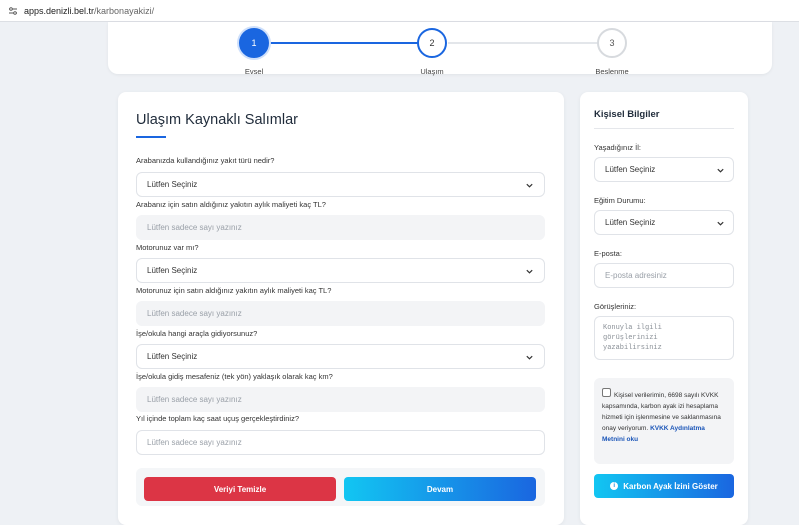 This screenshot has height=525, width=799. What do you see at coordinates (664, 128) in the screenshot?
I see `divider` at bounding box center [664, 128].